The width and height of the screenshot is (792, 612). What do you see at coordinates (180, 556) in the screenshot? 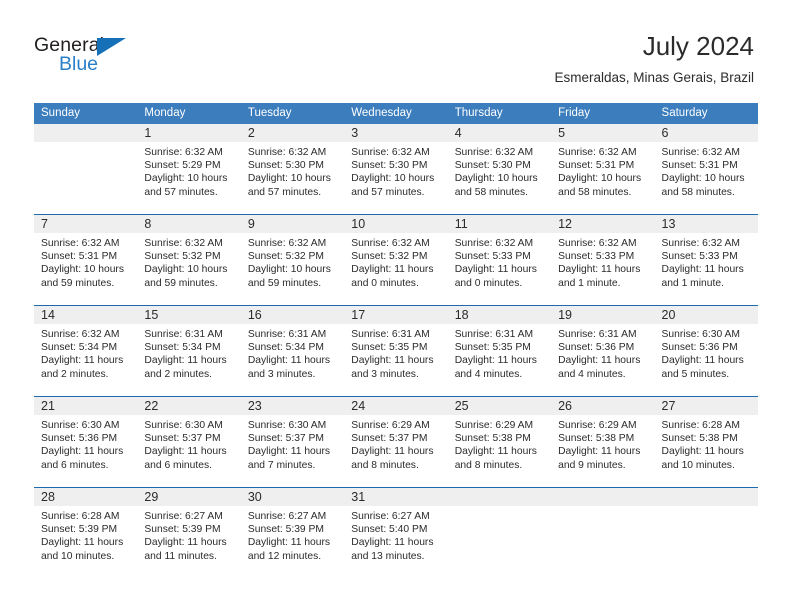
I see `day-detail-line: and 11 minutes.` at bounding box center [180, 556].